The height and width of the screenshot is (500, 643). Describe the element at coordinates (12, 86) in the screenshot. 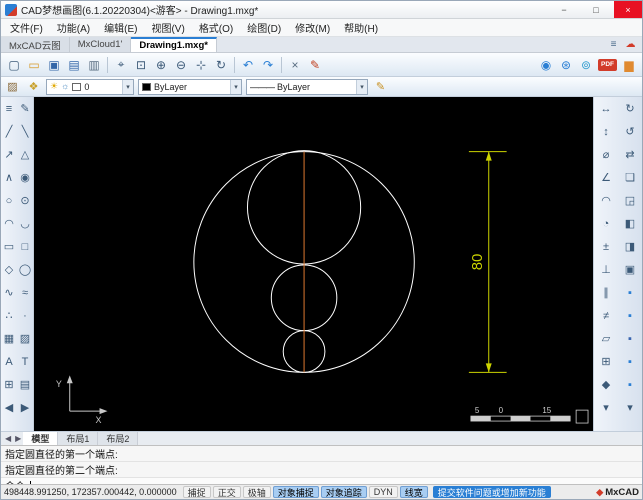

I see `paint-format-icon: ▨` at that location.